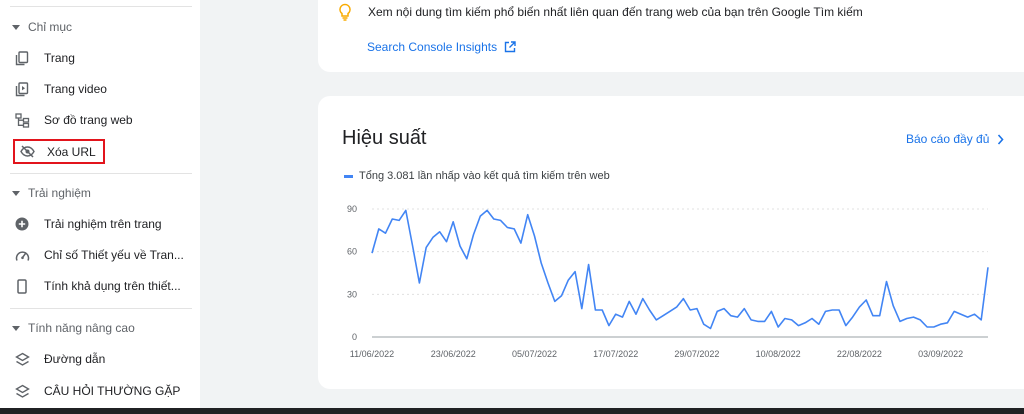  I want to click on y-tick-label: 90, so click(352, 209).